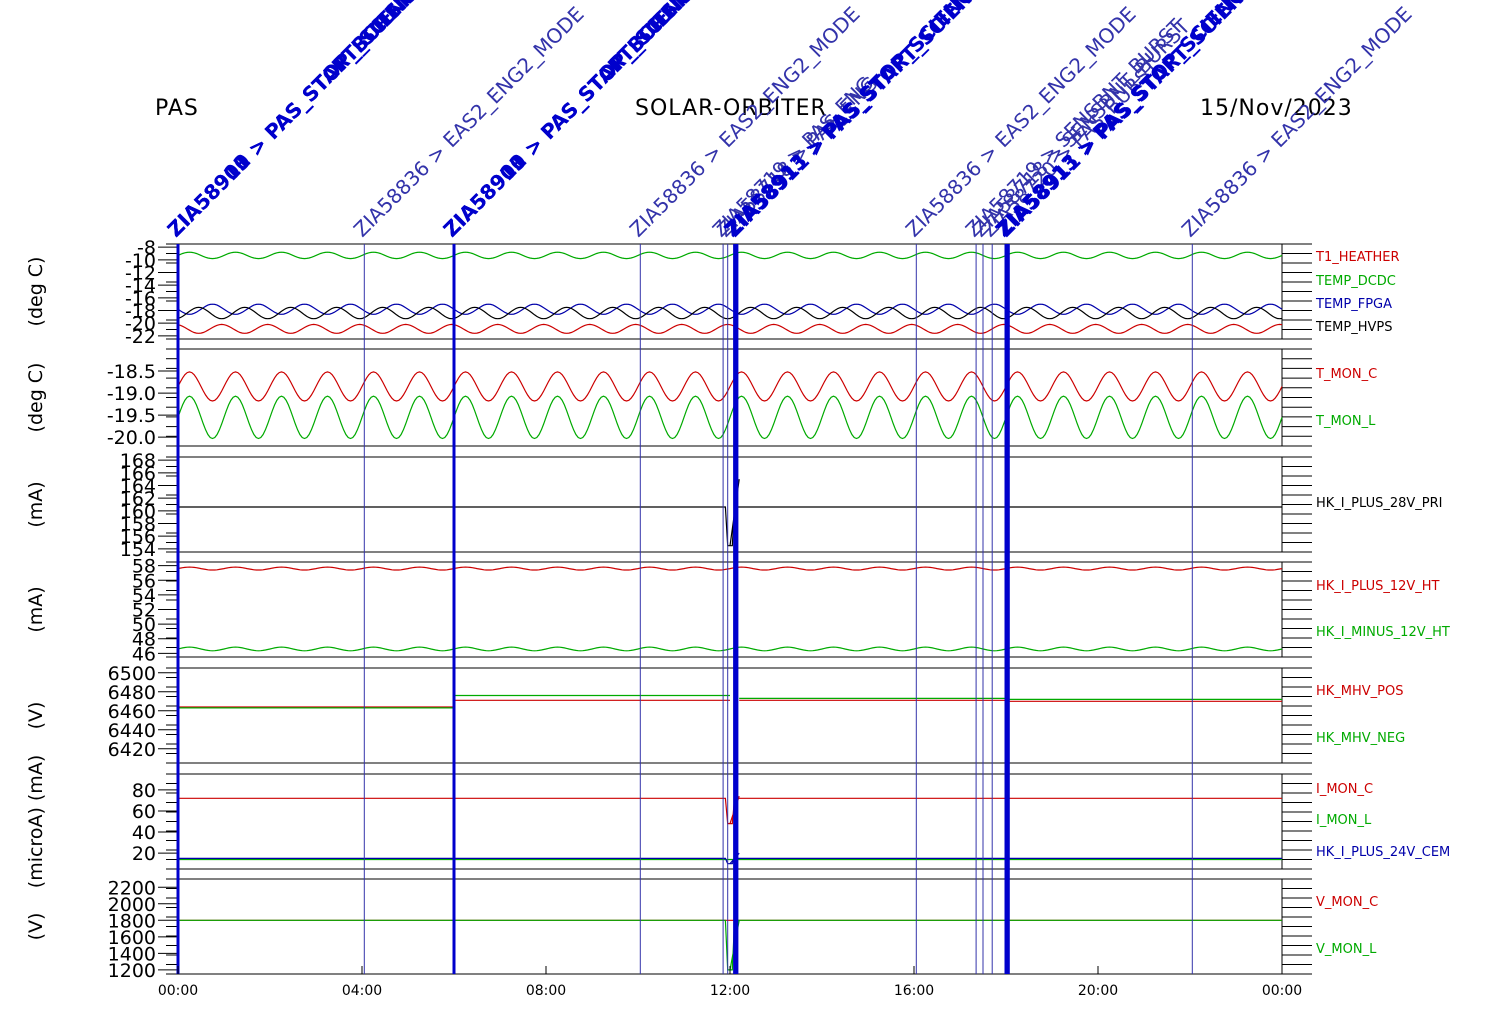 Image resolution: width=1512 pixels, height=1020 pixels. Describe the element at coordinates (138, 461) in the screenshot. I see `y-tick-label: 168` at that location.